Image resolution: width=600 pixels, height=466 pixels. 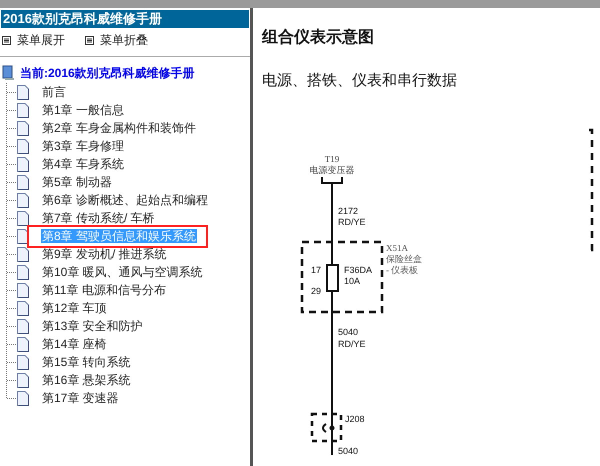 What do you see at coordinates (360, 81) in the screenshot?
I see `page-subtitle: 电源、搭铁、仪表和串行数据` at bounding box center [360, 81].